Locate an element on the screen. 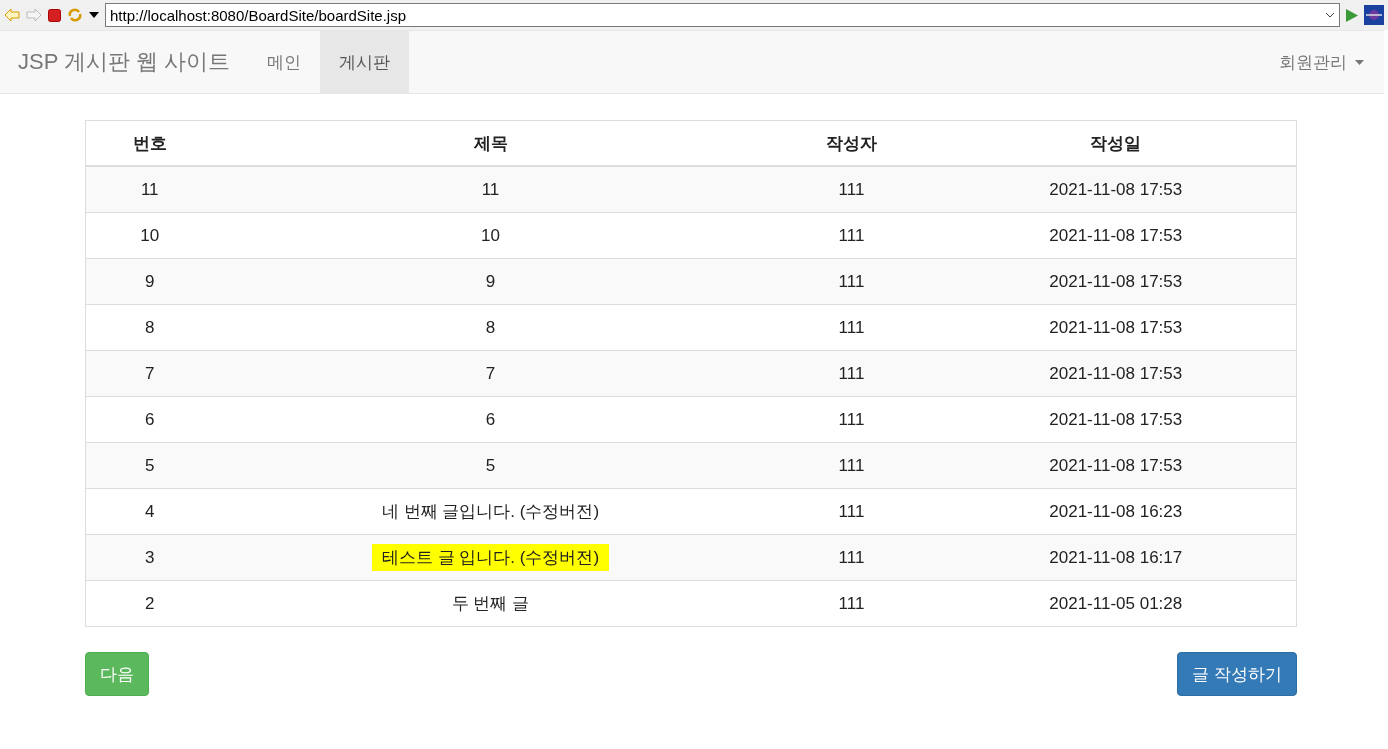 This screenshot has width=1388, height=749. globe-app-icon is located at coordinates (1374, 15).